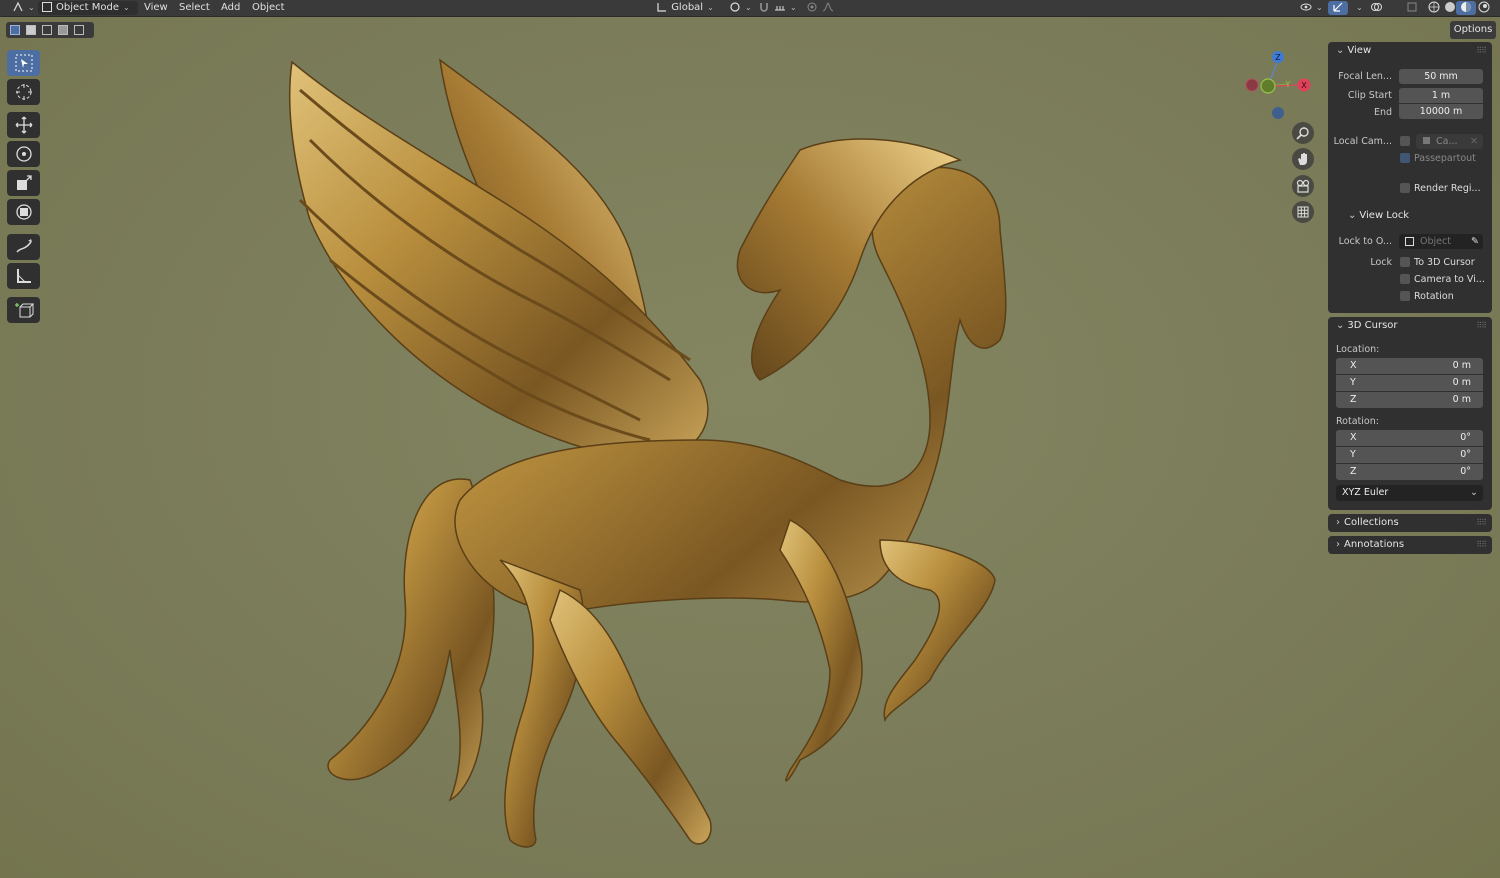 This screenshot has height=878, width=1500. I want to click on location-z-field: Z 0 m, so click(1409, 400).